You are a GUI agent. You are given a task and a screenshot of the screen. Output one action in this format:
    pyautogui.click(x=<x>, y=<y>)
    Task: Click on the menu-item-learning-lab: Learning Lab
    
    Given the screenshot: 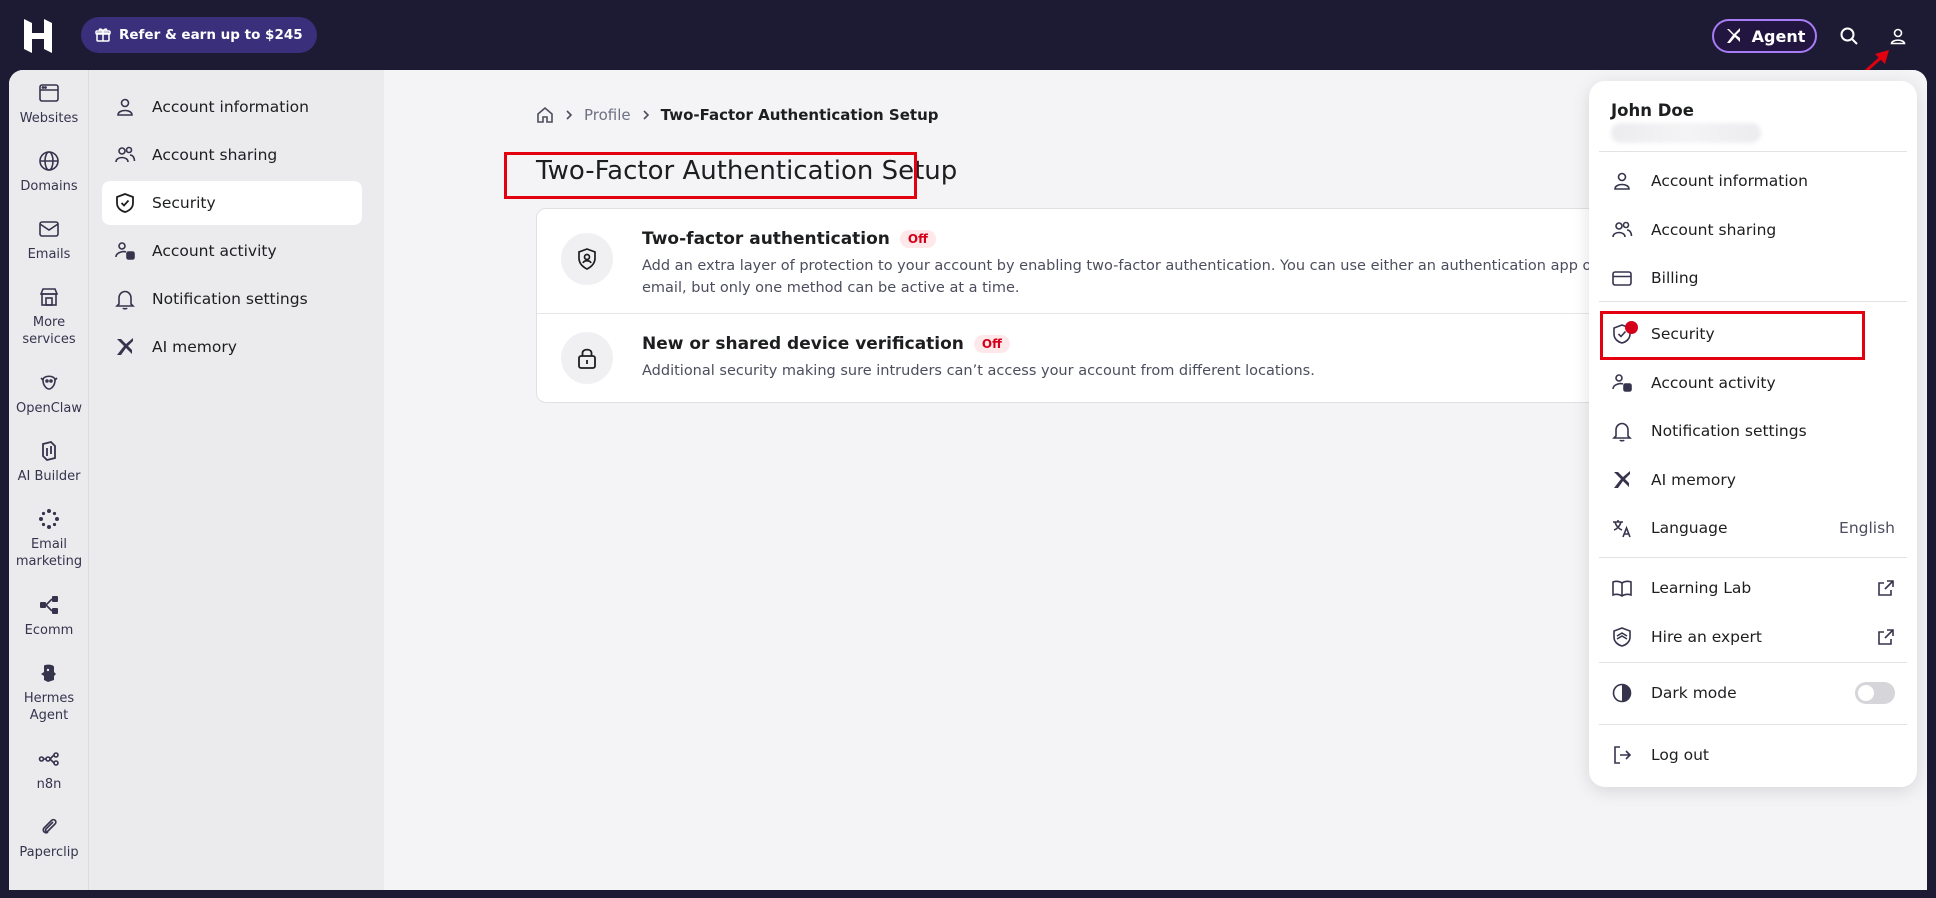 What is the action you would take?
    pyautogui.click(x=1753, y=588)
    